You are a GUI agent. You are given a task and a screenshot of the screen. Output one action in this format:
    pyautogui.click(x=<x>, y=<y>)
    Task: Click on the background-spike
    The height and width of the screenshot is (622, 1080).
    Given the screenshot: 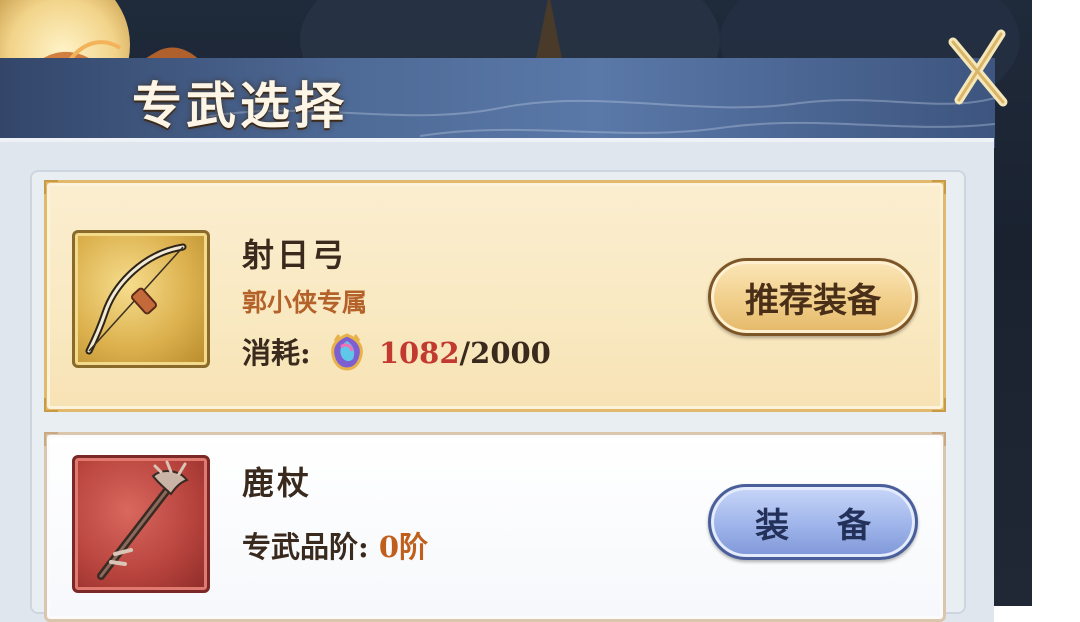 What is the action you would take?
    pyautogui.click(x=549, y=32)
    